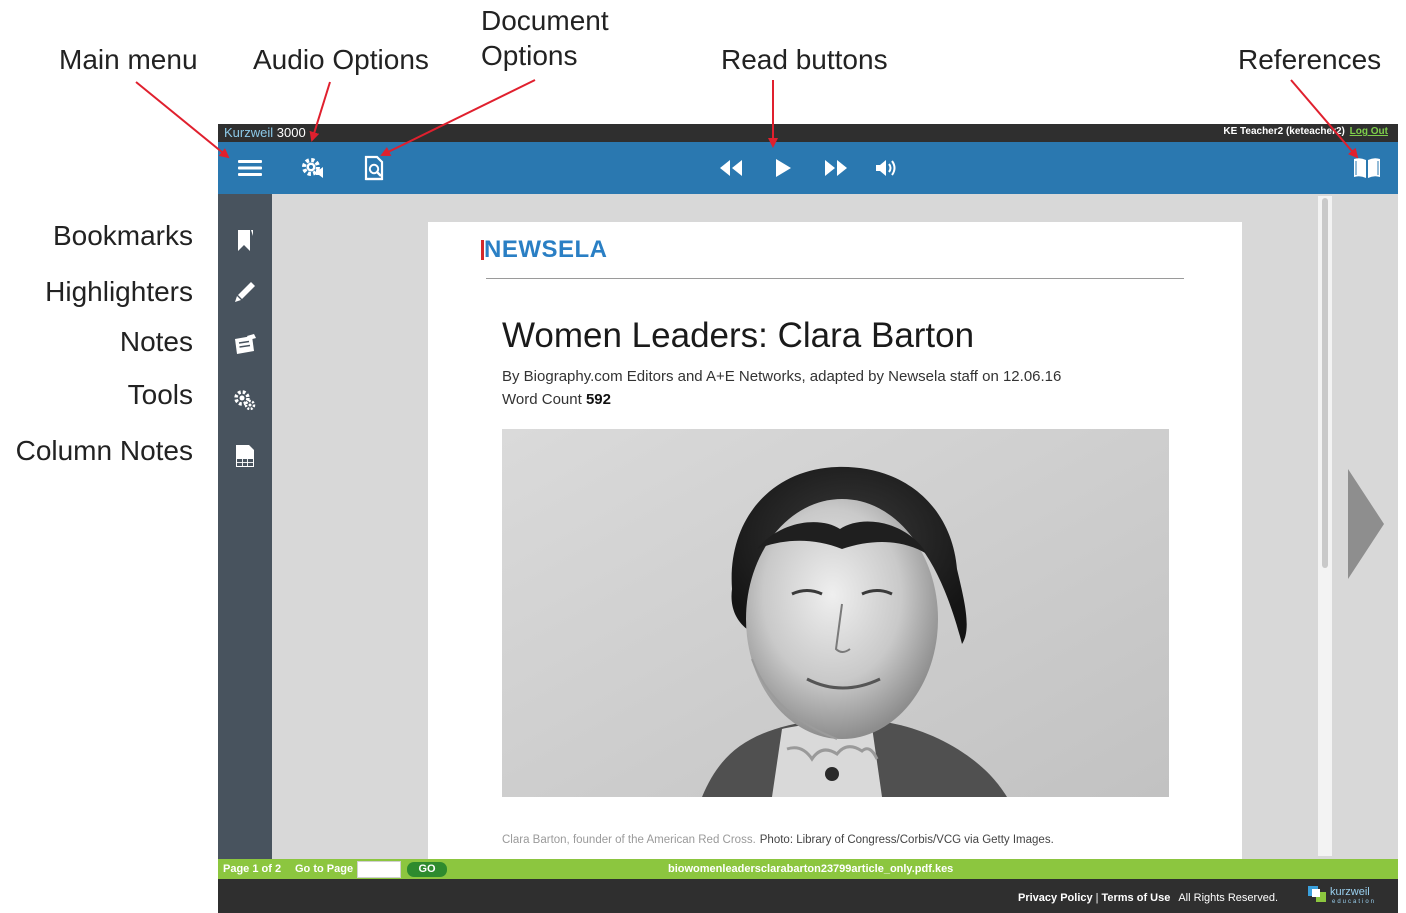 Image resolution: width=1406 pixels, height=913 pixels. I want to click on scrollbar-thumb, so click(1325, 383).